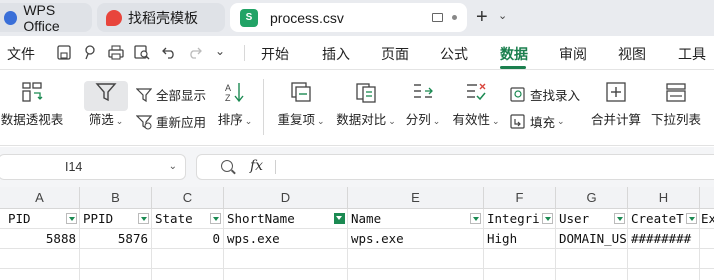 The width and height of the screenshot is (714, 280). What do you see at coordinates (220, 51) in the screenshot?
I see `customize-quick-access-icon: ⌄` at bounding box center [220, 51].